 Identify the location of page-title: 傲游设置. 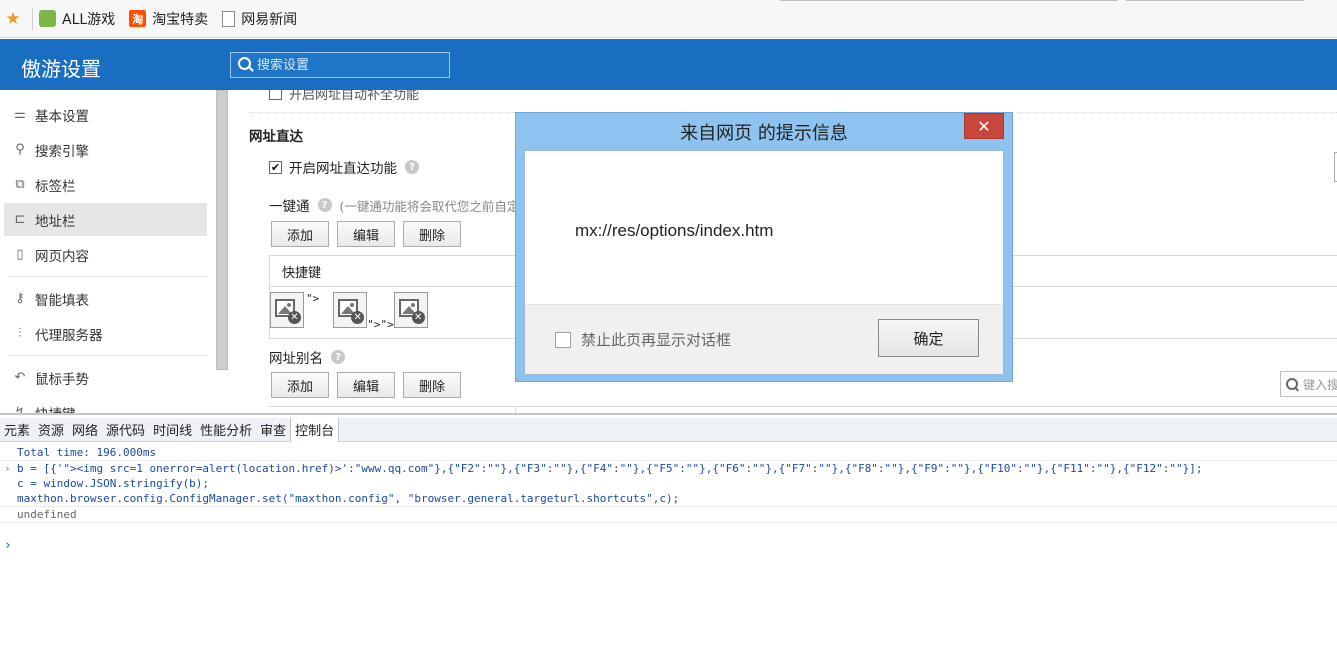
(61, 69).